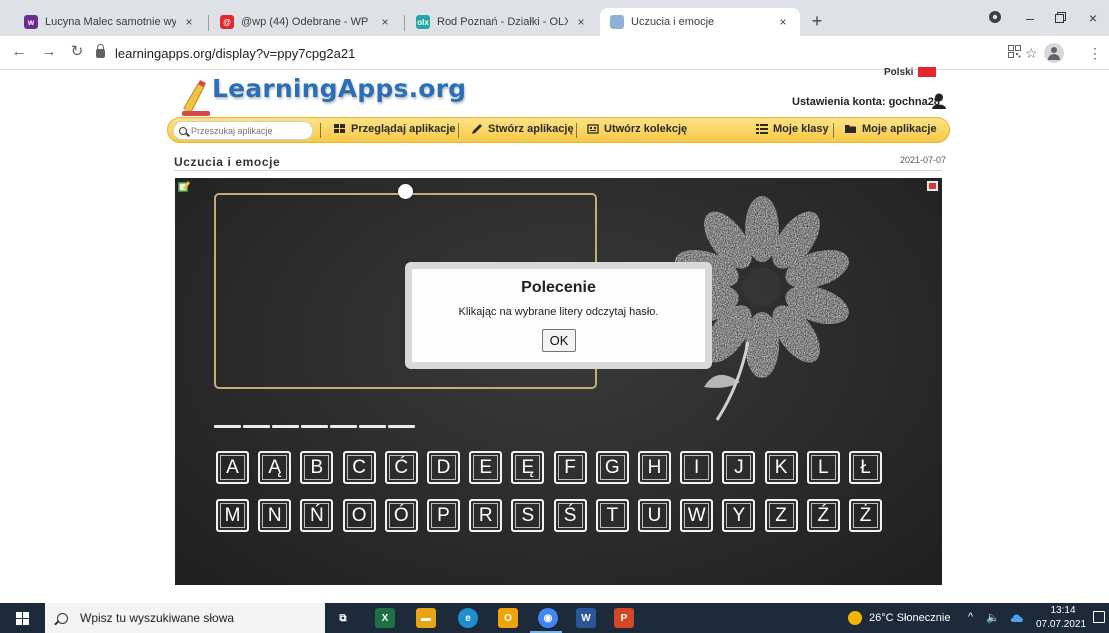 This screenshot has height=633, width=1109. What do you see at coordinates (1099, 617) in the screenshot?
I see `notification-icon` at bounding box center [1099, 617].